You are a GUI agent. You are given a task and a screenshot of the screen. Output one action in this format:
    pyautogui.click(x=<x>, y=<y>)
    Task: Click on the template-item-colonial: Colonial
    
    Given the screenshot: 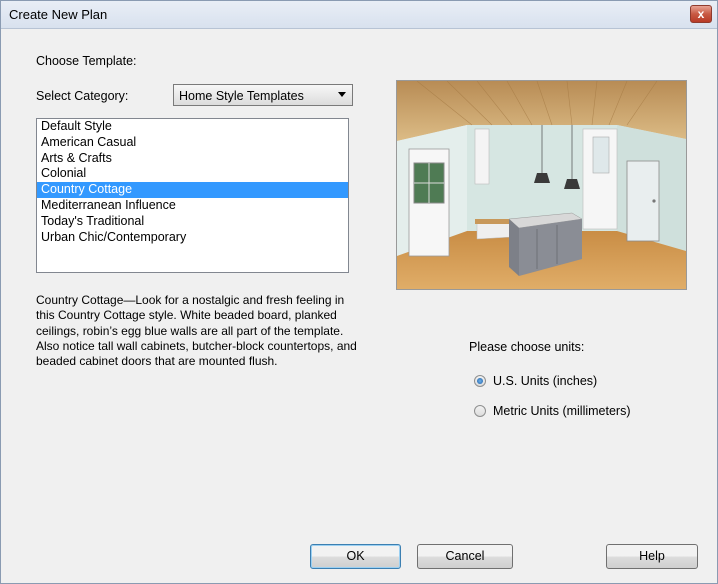 What is the action you would take?
    pyautogui.click(x=192, y=174)
    